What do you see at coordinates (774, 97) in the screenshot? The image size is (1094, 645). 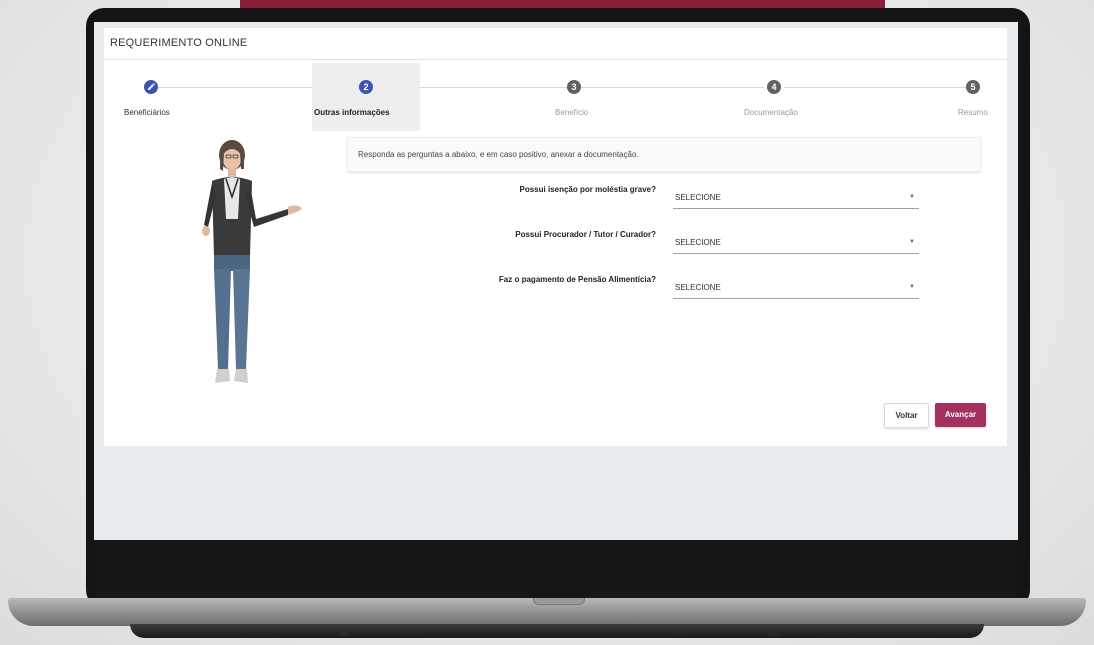 I see `step-documentacao: 4 Documentação` at bounding box center [774, 97].